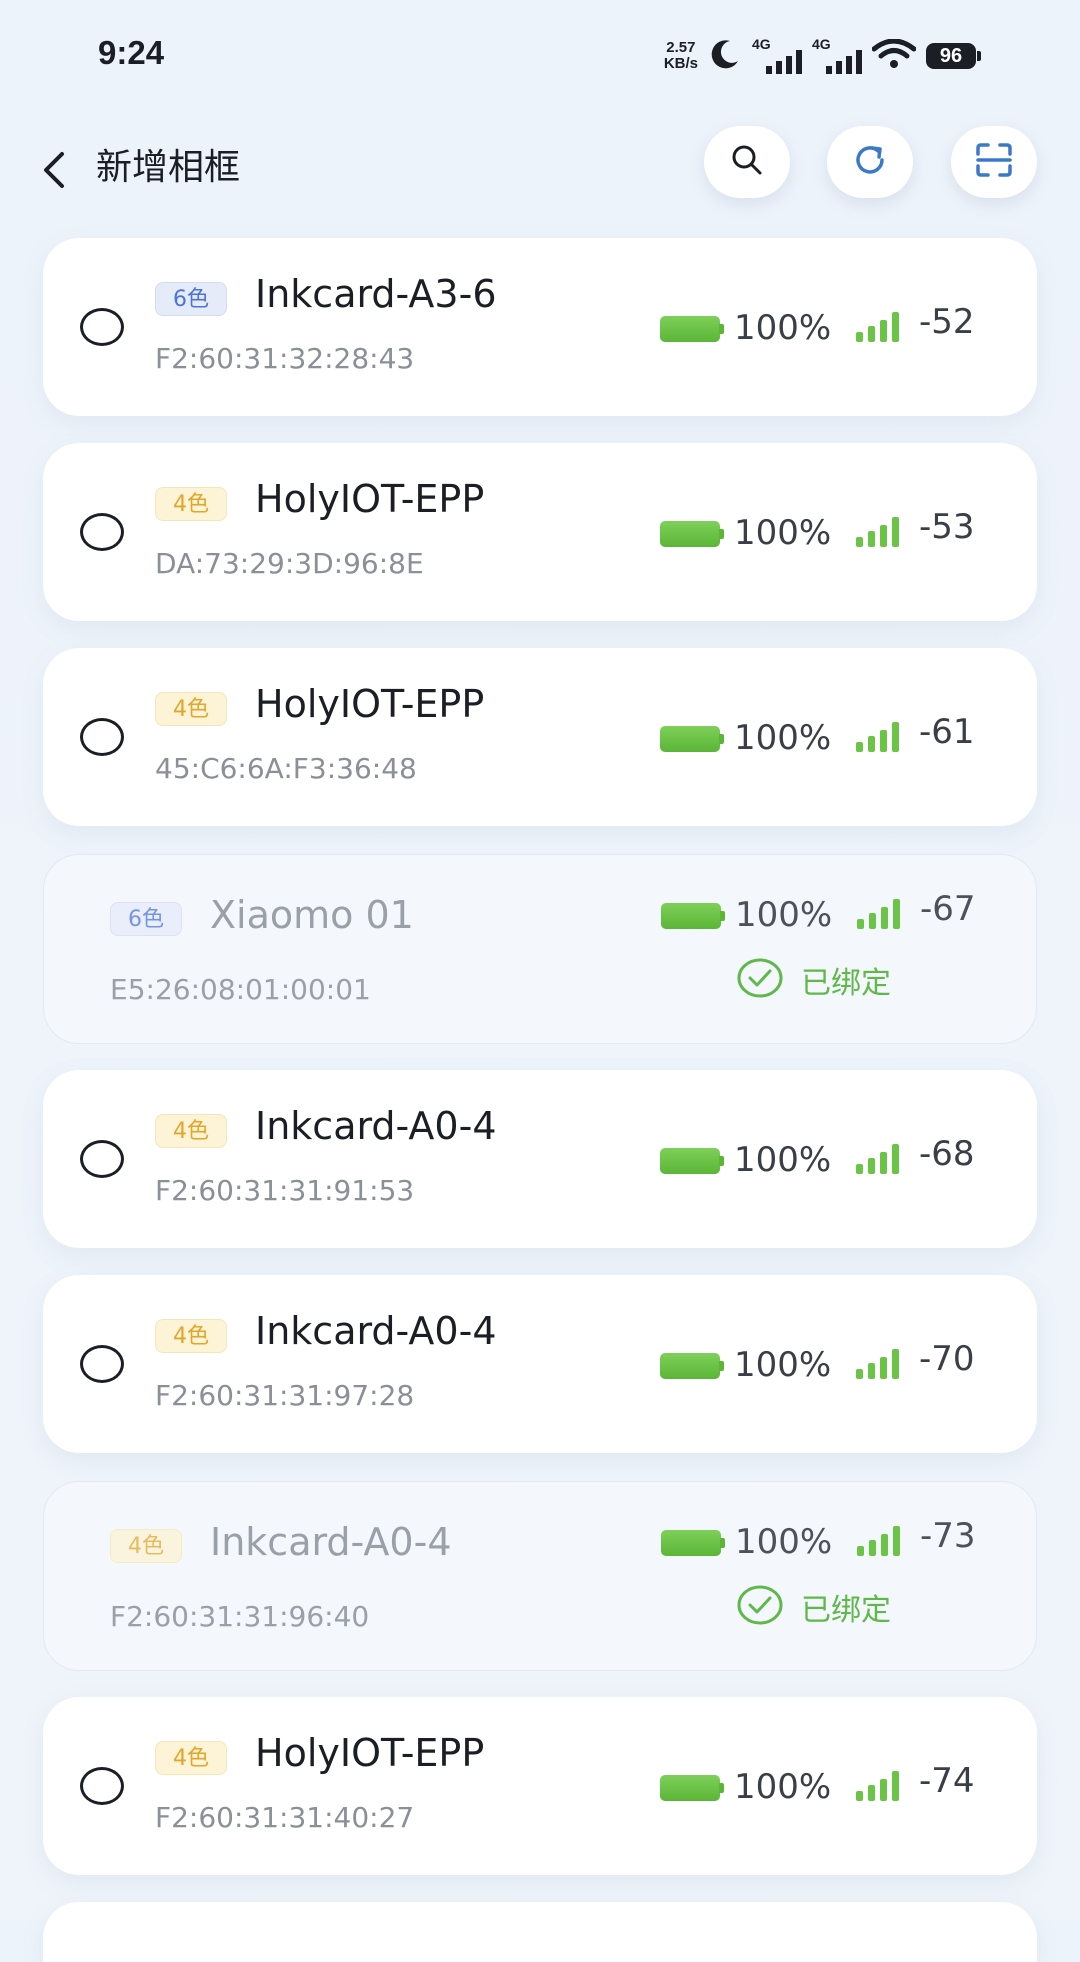 Image resolution: width=1080 pixels, height=1962 pixels. Describe the element at coordinates (240, 1616) in the screenshot. I see `device-mac: F2:60:31:31:96:40` at that location.